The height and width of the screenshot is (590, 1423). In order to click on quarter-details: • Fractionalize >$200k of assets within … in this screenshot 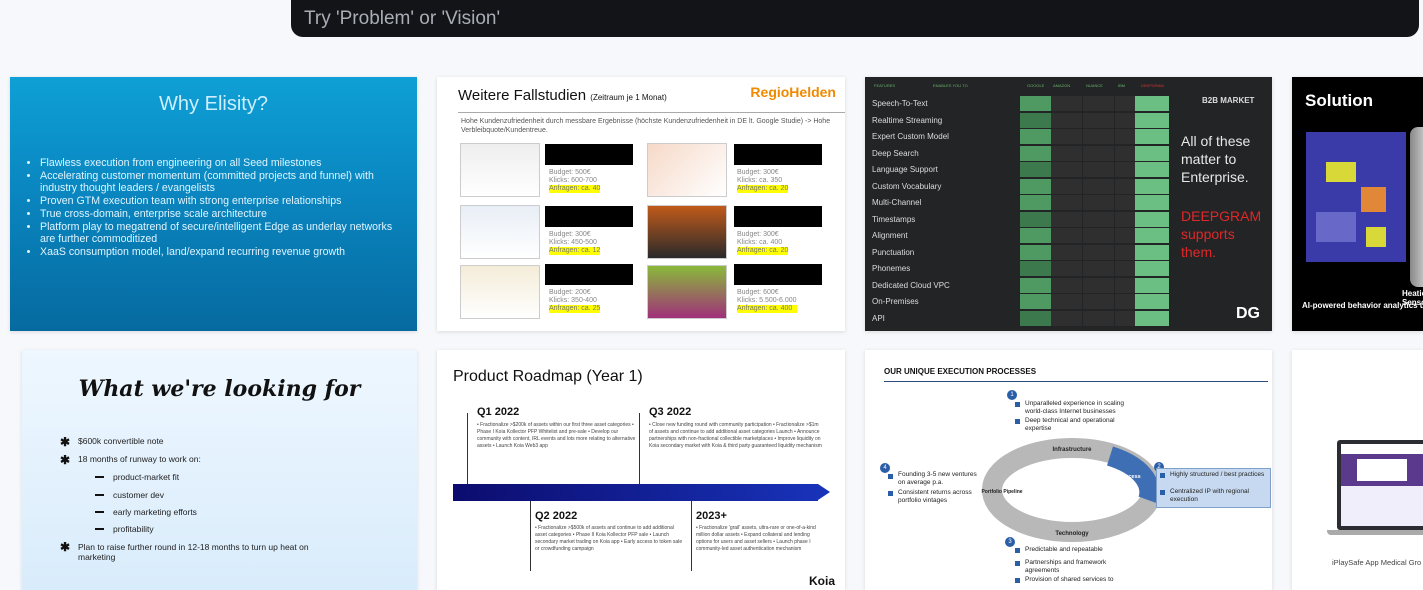, I will do `click(556, 435)`.